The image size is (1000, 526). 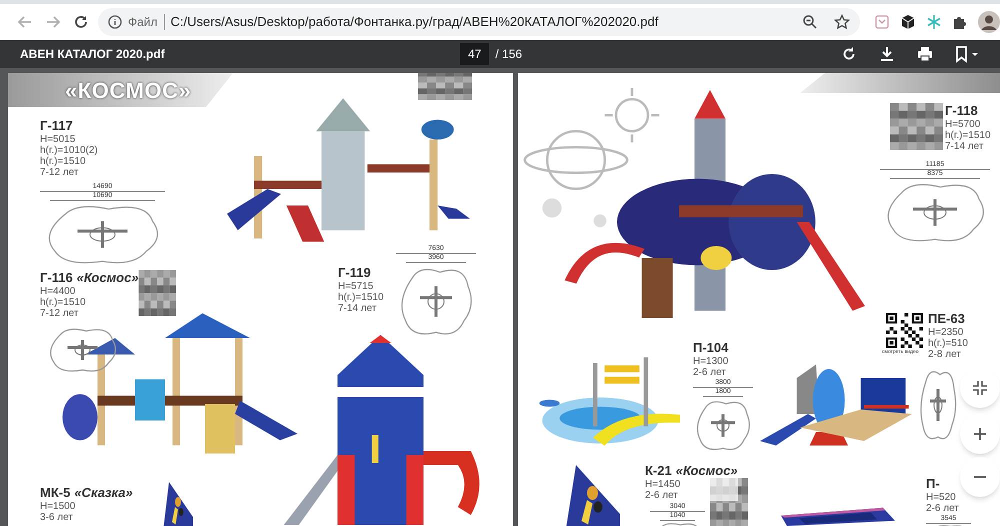 What do you see at coordinates (115, 22) in the screenshot?
I see `info-icon` at bounding box center [115, 22].